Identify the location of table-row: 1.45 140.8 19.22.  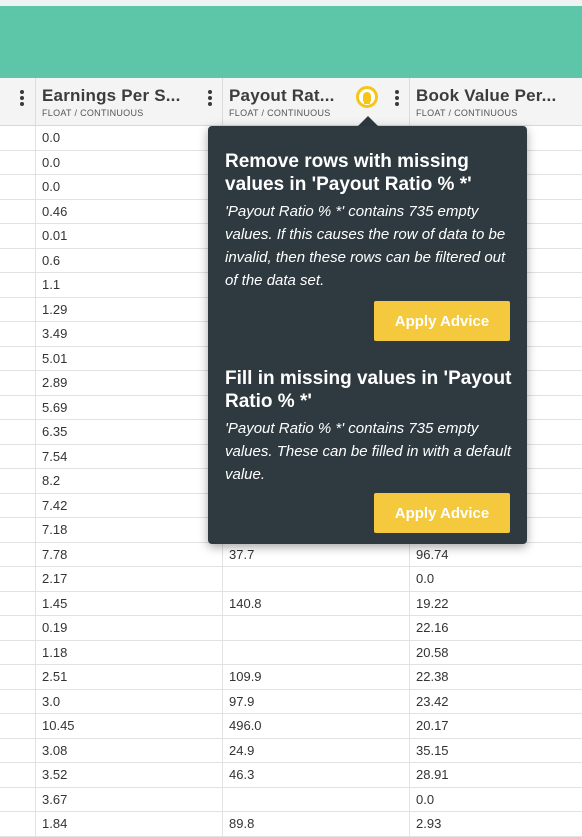
(291, 603).